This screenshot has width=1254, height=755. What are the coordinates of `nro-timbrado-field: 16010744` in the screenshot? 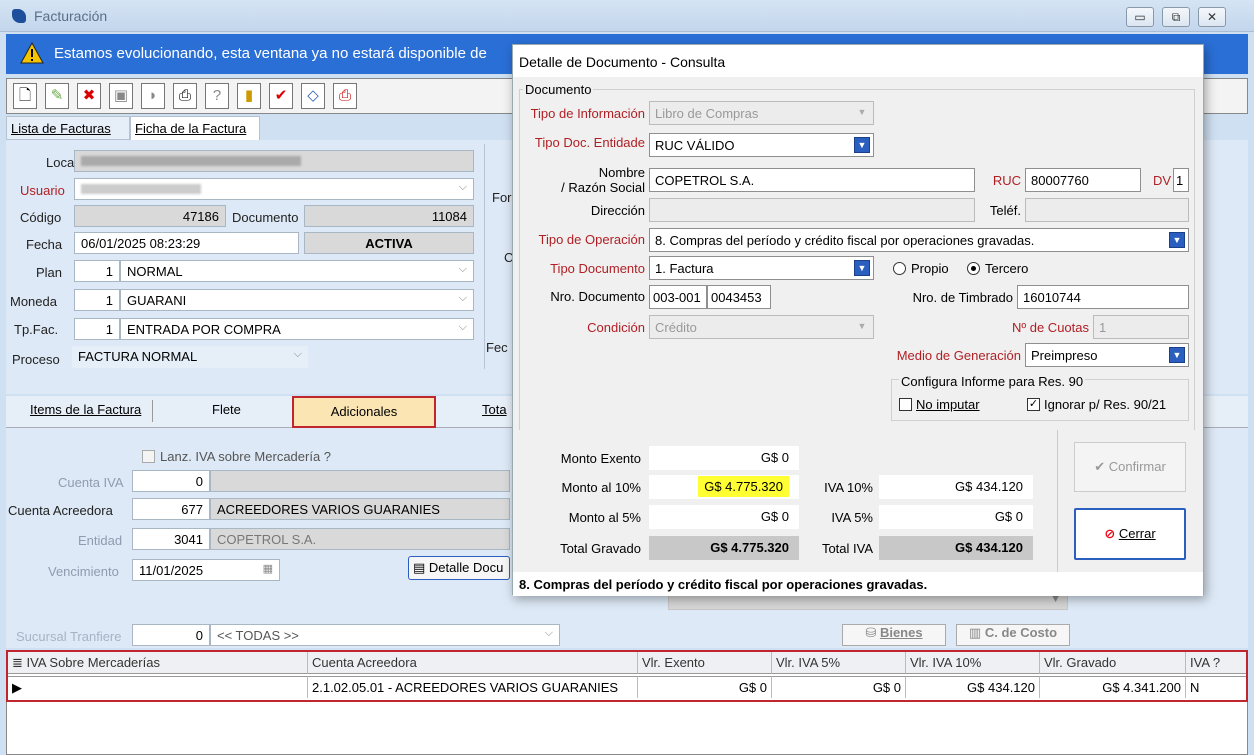 It's located at (1103, 297).